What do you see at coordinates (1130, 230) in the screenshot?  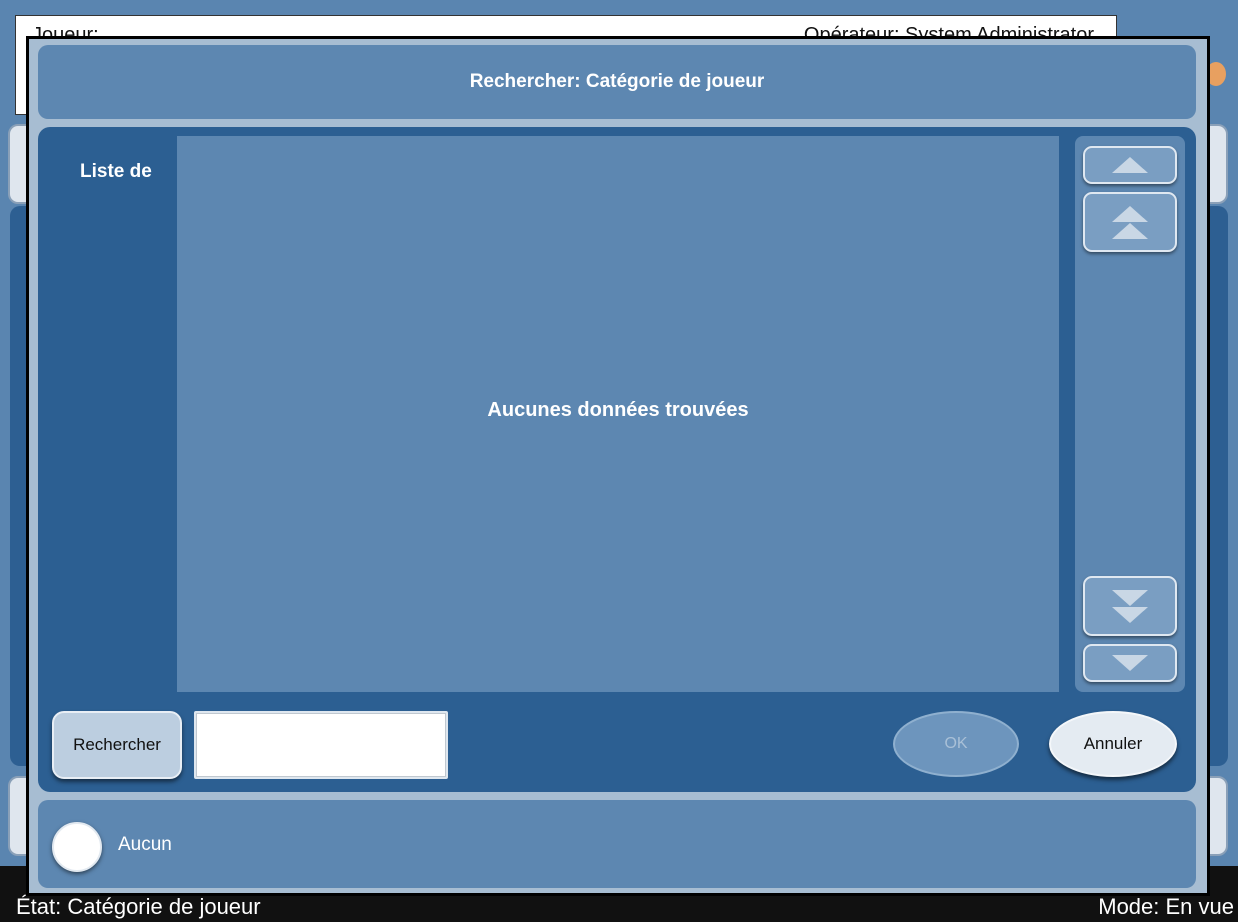 I see `page-up-icon-lower` at bounding box center [1130, 230].